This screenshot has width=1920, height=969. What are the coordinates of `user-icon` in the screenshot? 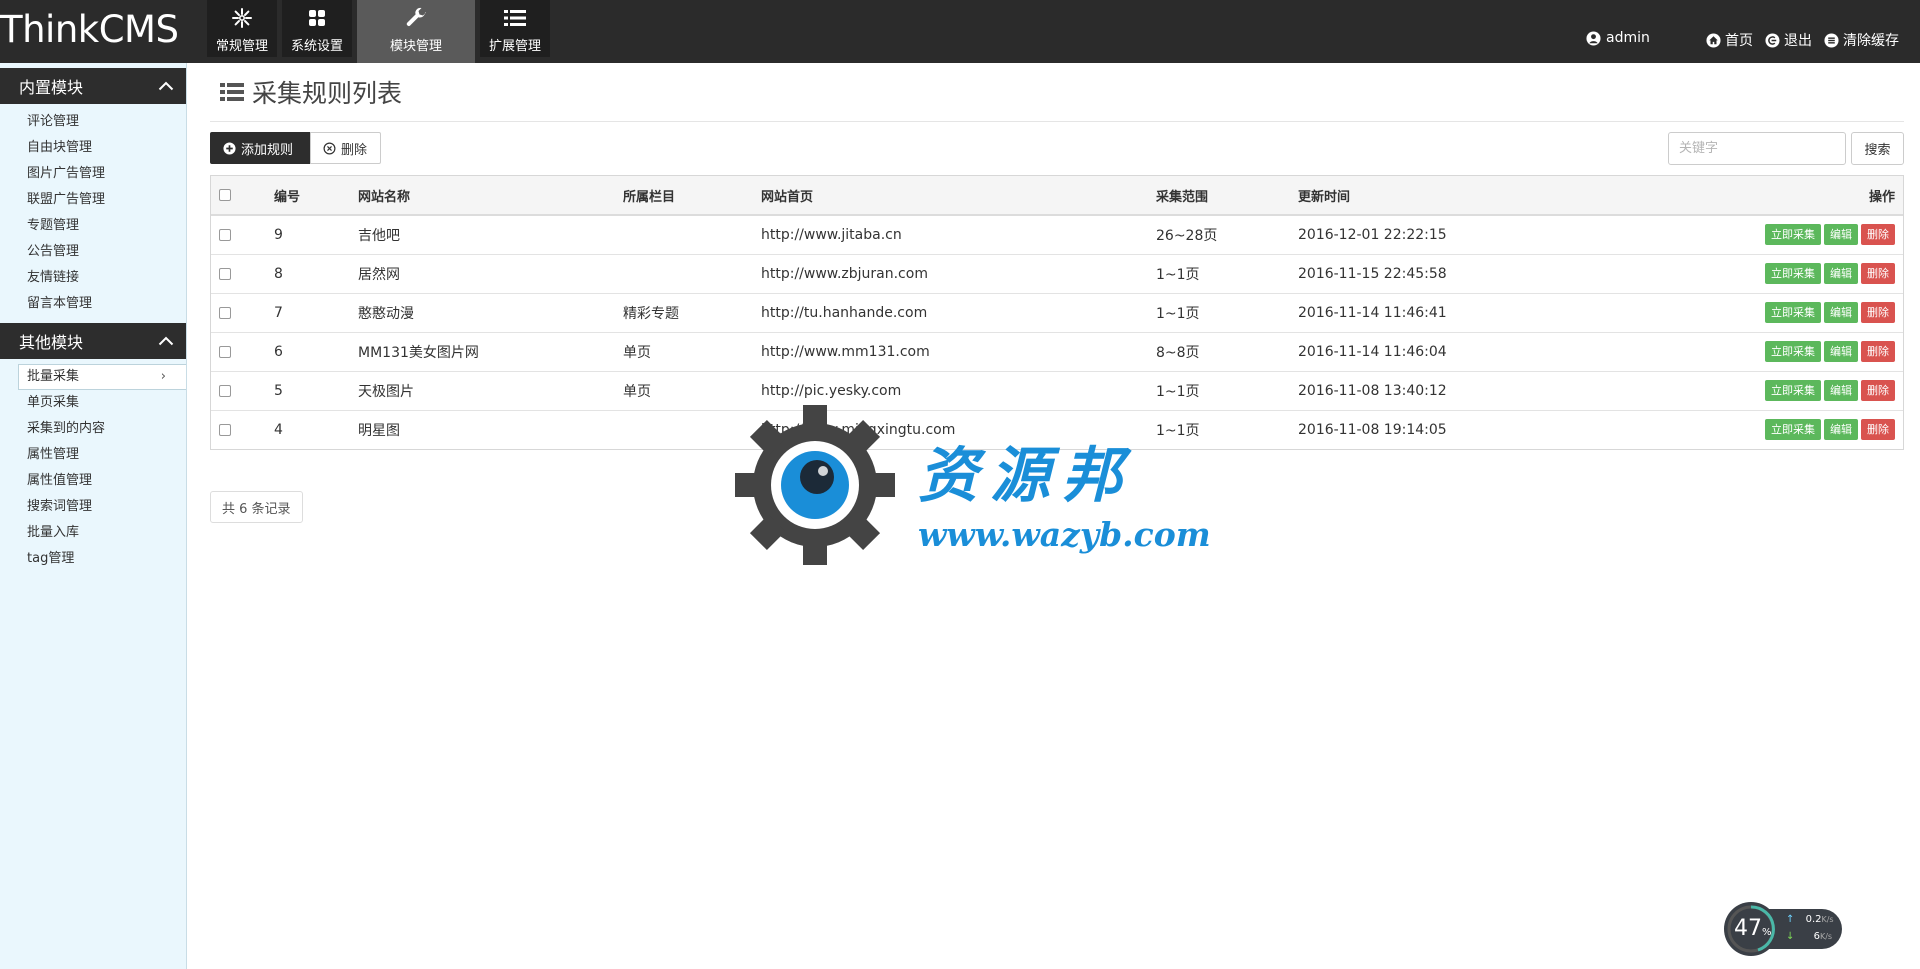 It's located at (1593, 38).